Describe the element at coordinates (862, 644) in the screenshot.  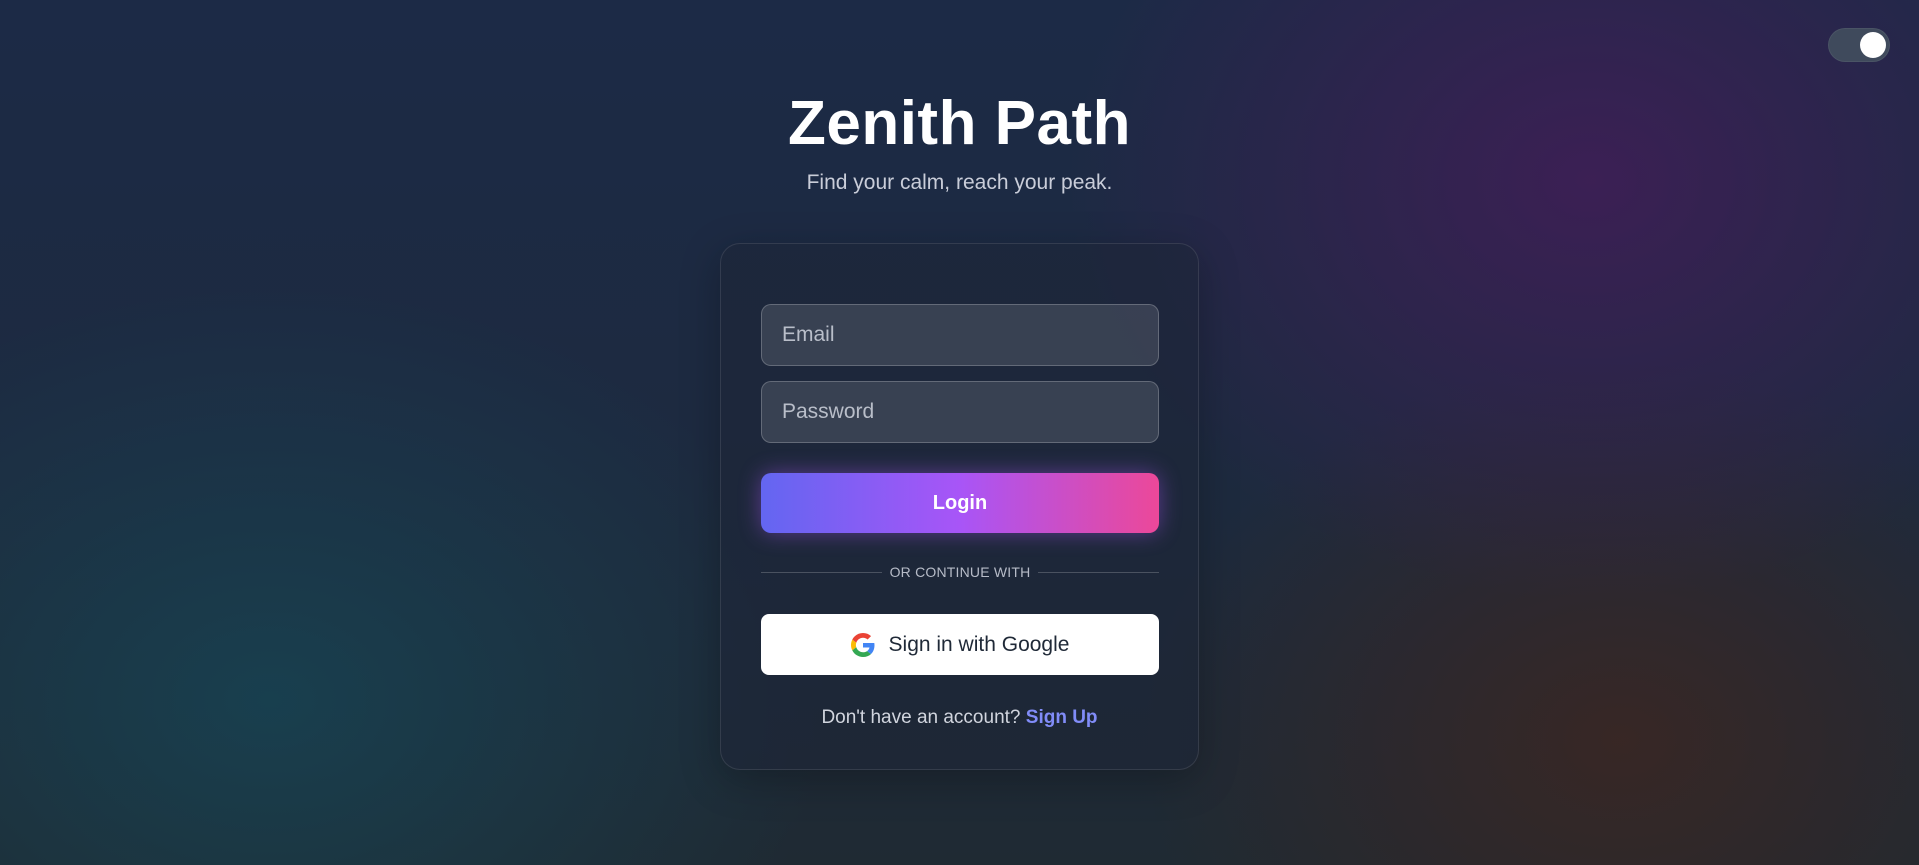
I see `google-icon` at that location.